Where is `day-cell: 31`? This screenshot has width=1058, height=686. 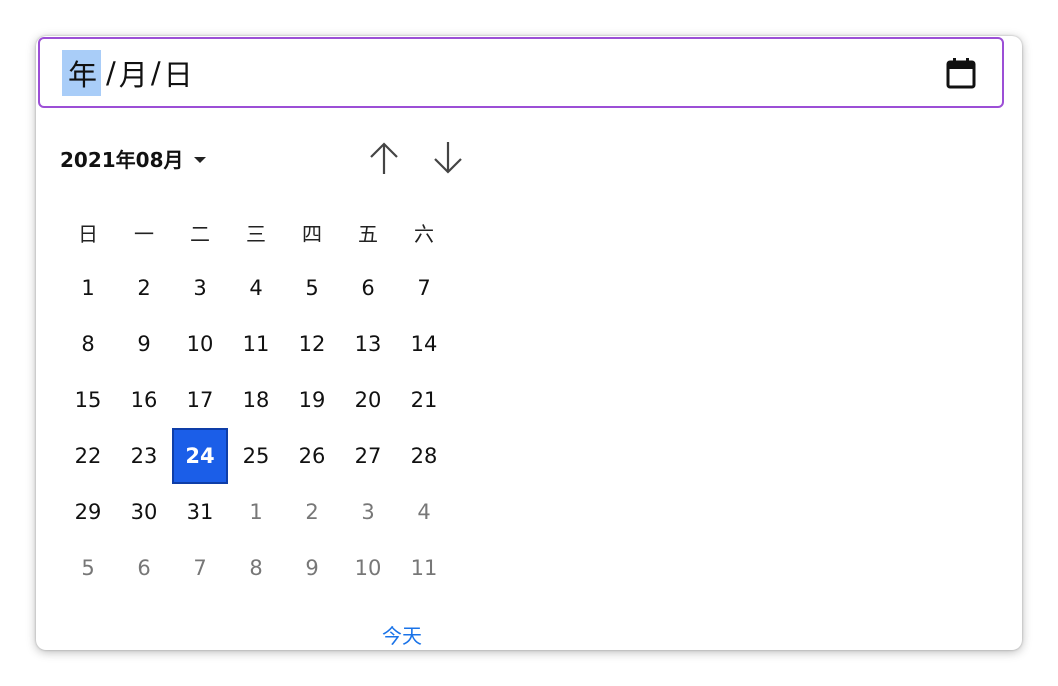 day-cell: 31 is located at coordinates (200, 512).